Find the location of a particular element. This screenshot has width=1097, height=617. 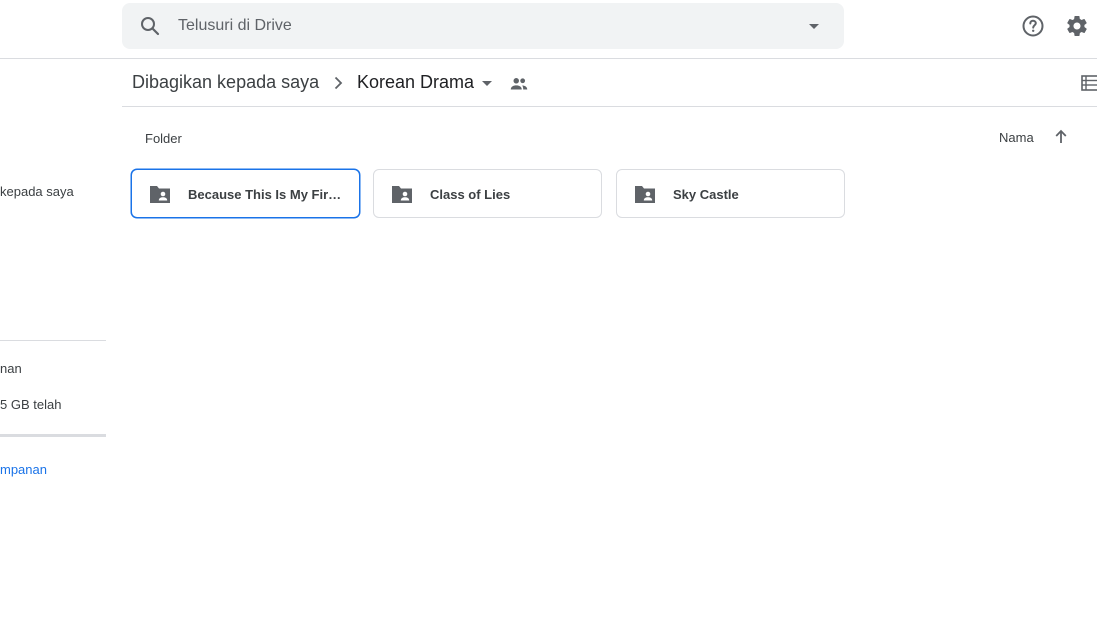

folder-card: Class of Lies is located at coordinates (487, 193).